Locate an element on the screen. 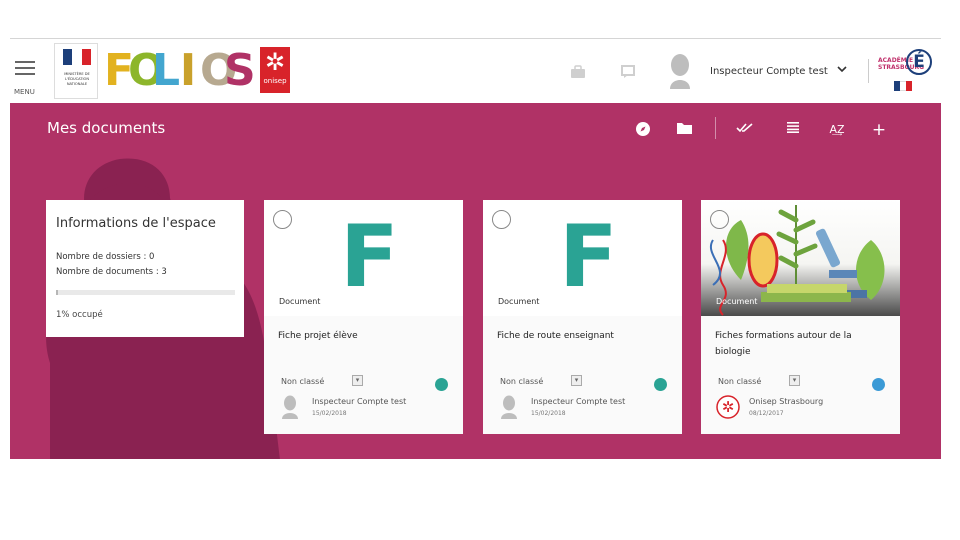  folders-count: Nombre de dossiers : 0 is located at coordinates (105, 257).